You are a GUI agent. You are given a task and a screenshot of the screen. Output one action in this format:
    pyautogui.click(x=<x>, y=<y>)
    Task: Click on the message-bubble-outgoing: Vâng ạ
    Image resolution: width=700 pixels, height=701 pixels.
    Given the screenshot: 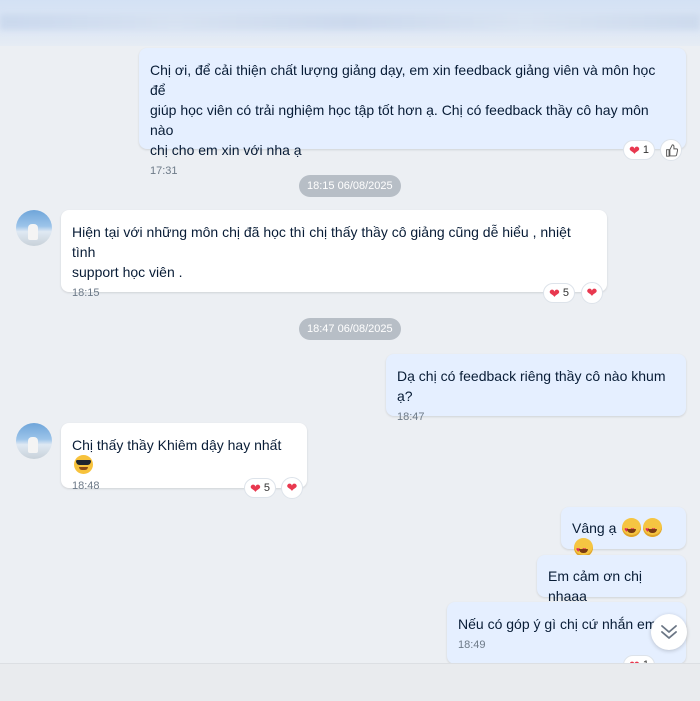 What is the action you would take?
    pyautogui.click(x=623, y=534)
    